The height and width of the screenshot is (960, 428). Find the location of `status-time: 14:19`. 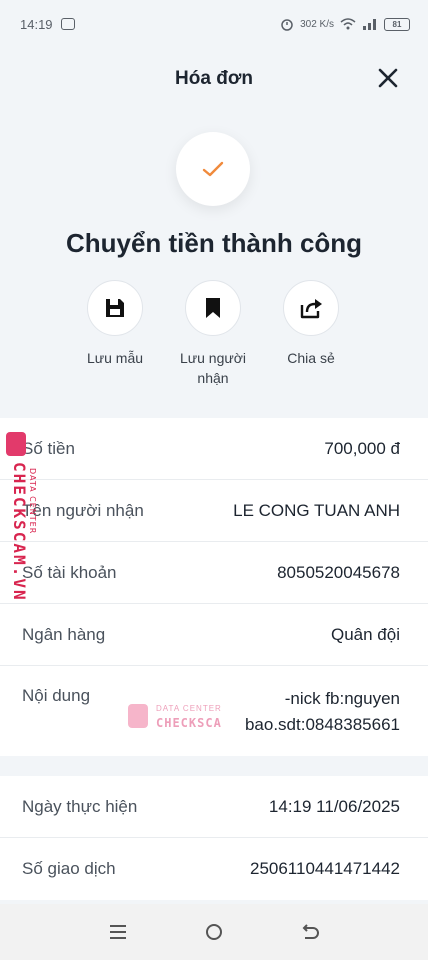

status-time: 14:19 is located at coordinates (36, 24).